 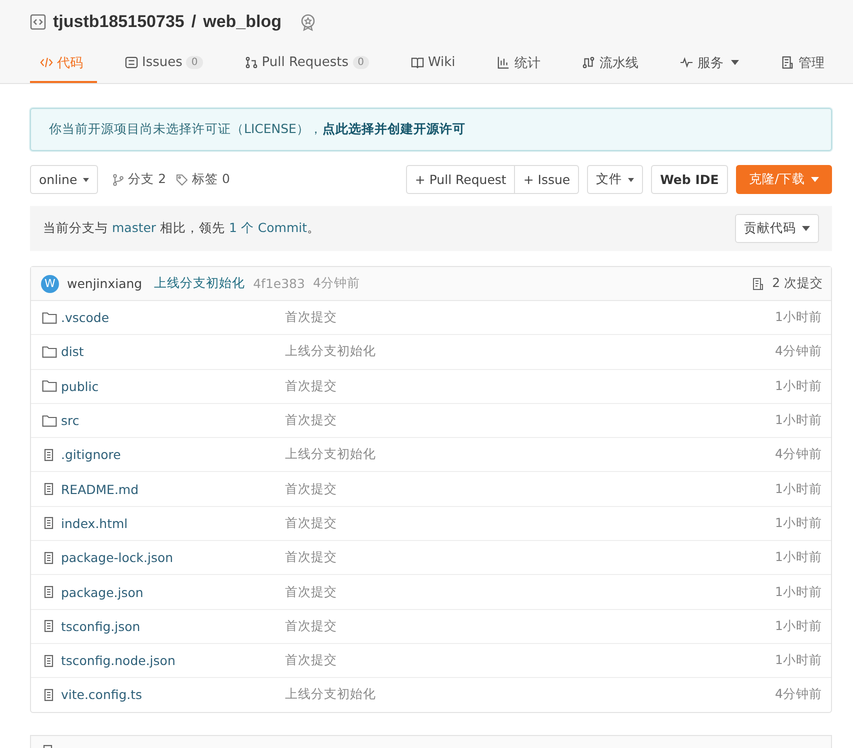 What do you see at coordinates (615, 179) in the screenshot?
I see `file-dropdown: 文件` at bounding box center [615, 179].